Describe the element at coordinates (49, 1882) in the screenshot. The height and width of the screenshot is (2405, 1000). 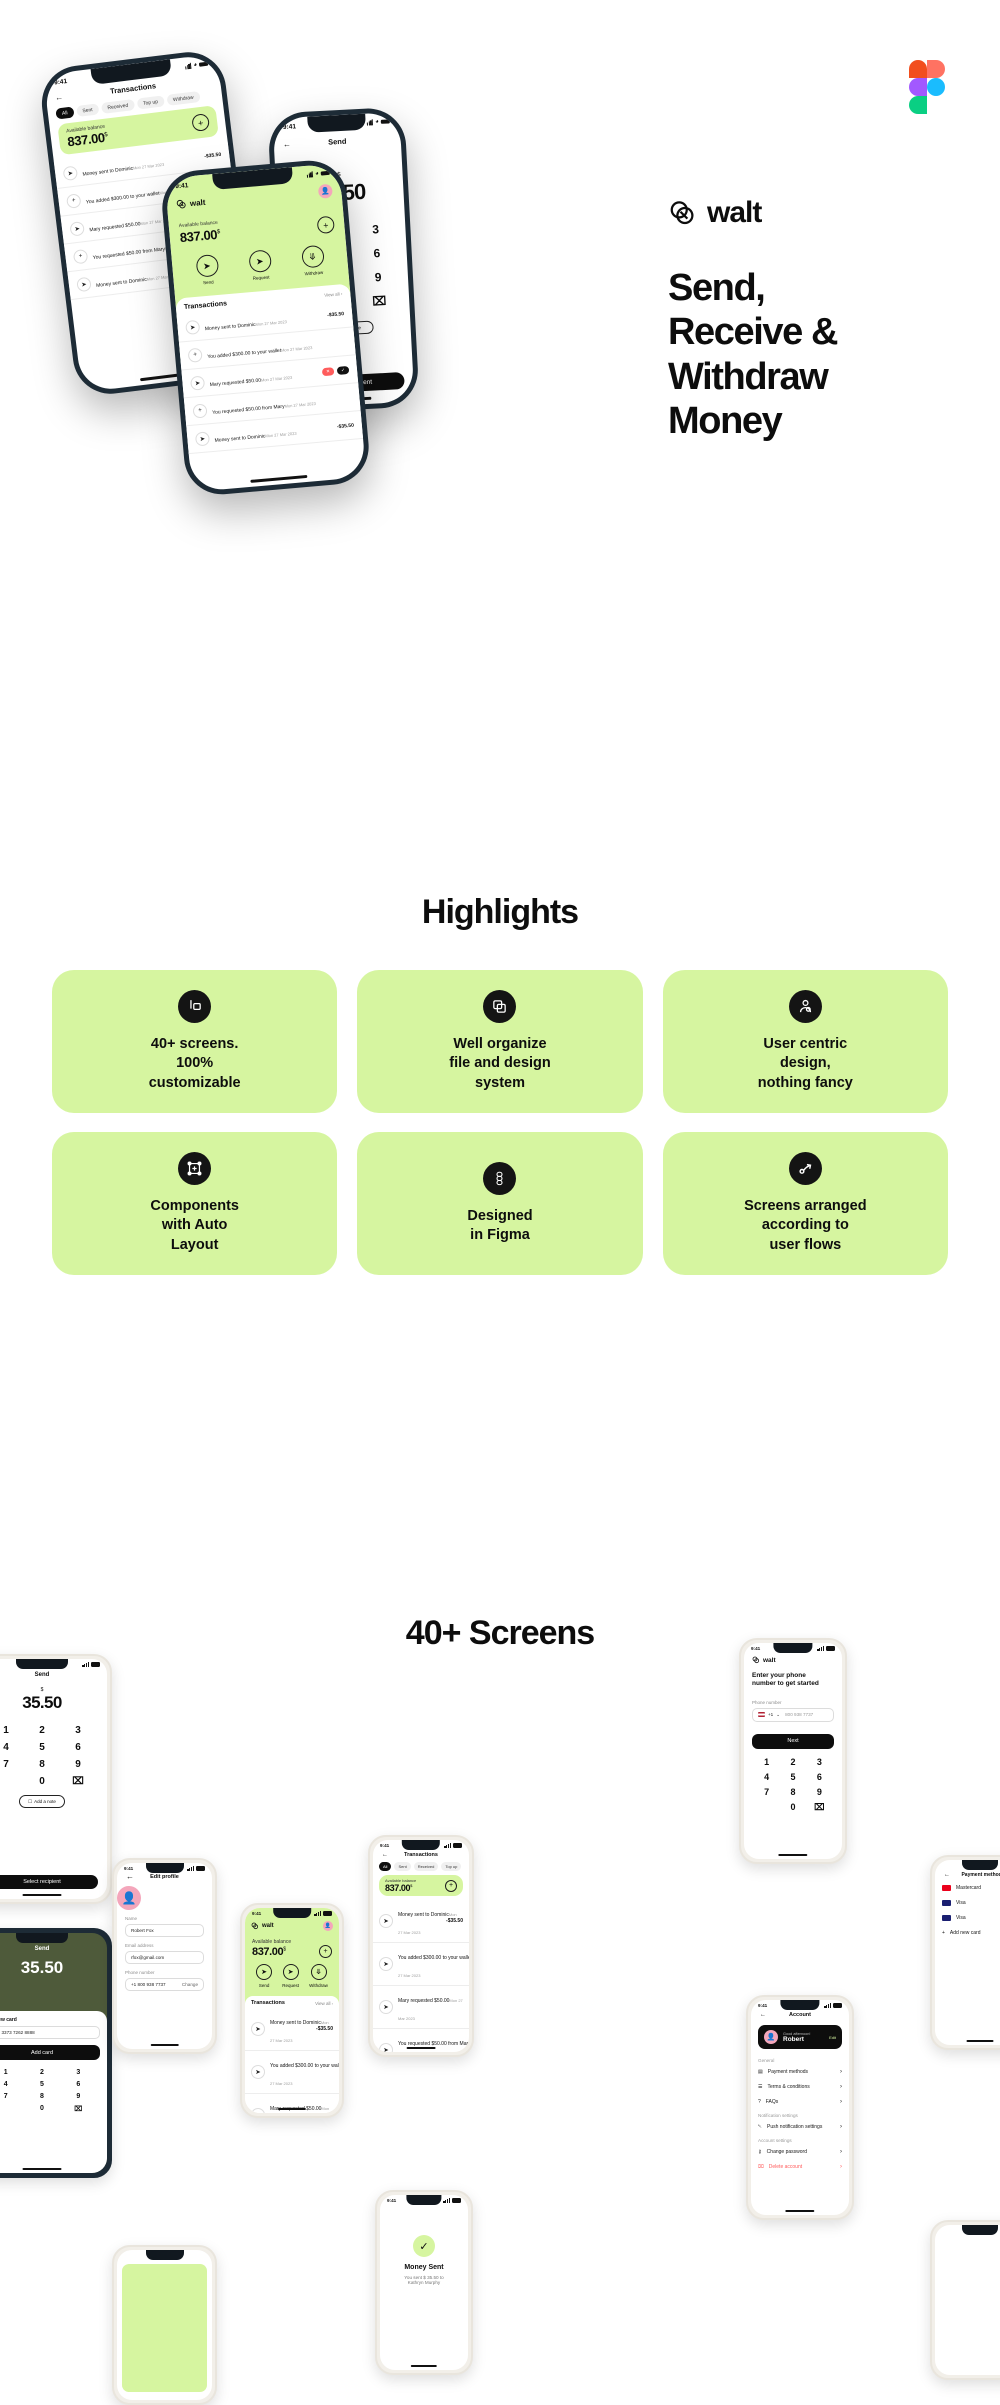
I see `select-recipient-button: Select recipient` at that location.